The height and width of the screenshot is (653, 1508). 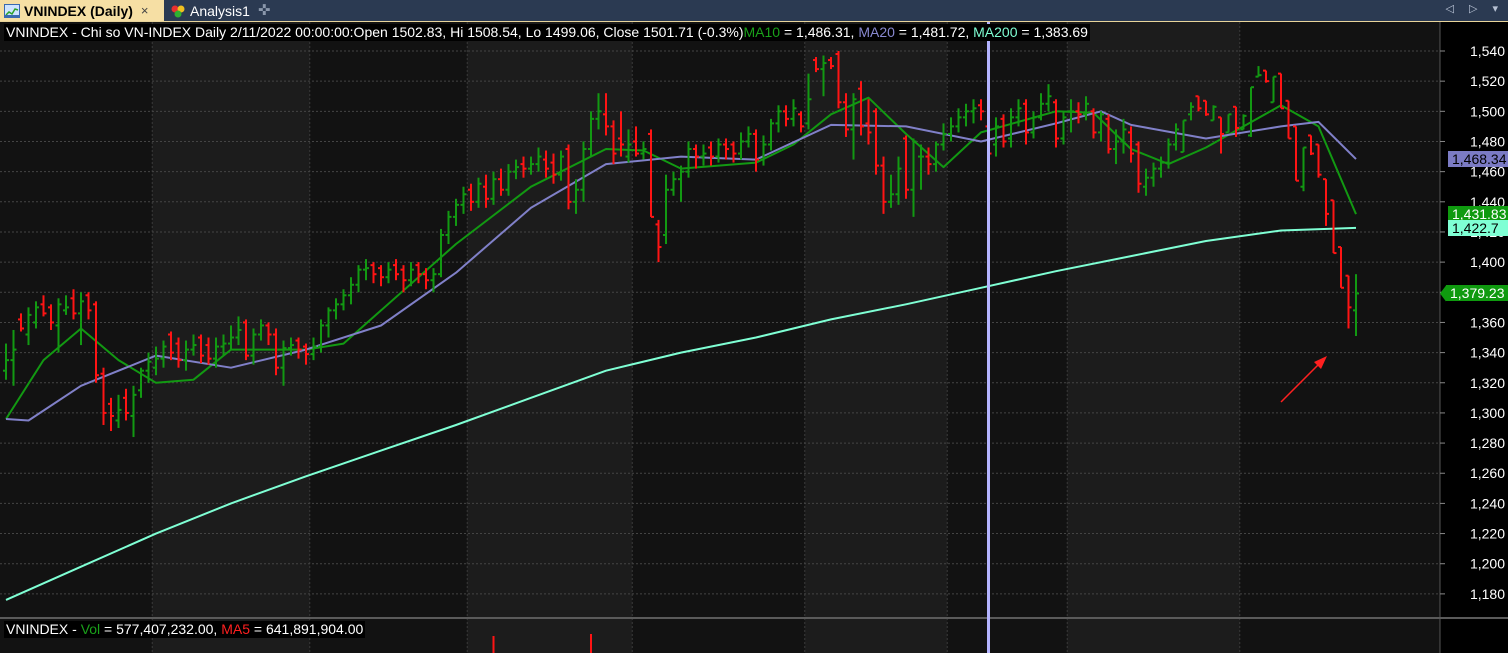 What do you see at coordinates (1487, 443) in the screenshot?
I see `axis-tick-label: 1,280` at bounding box center [1487, 443].